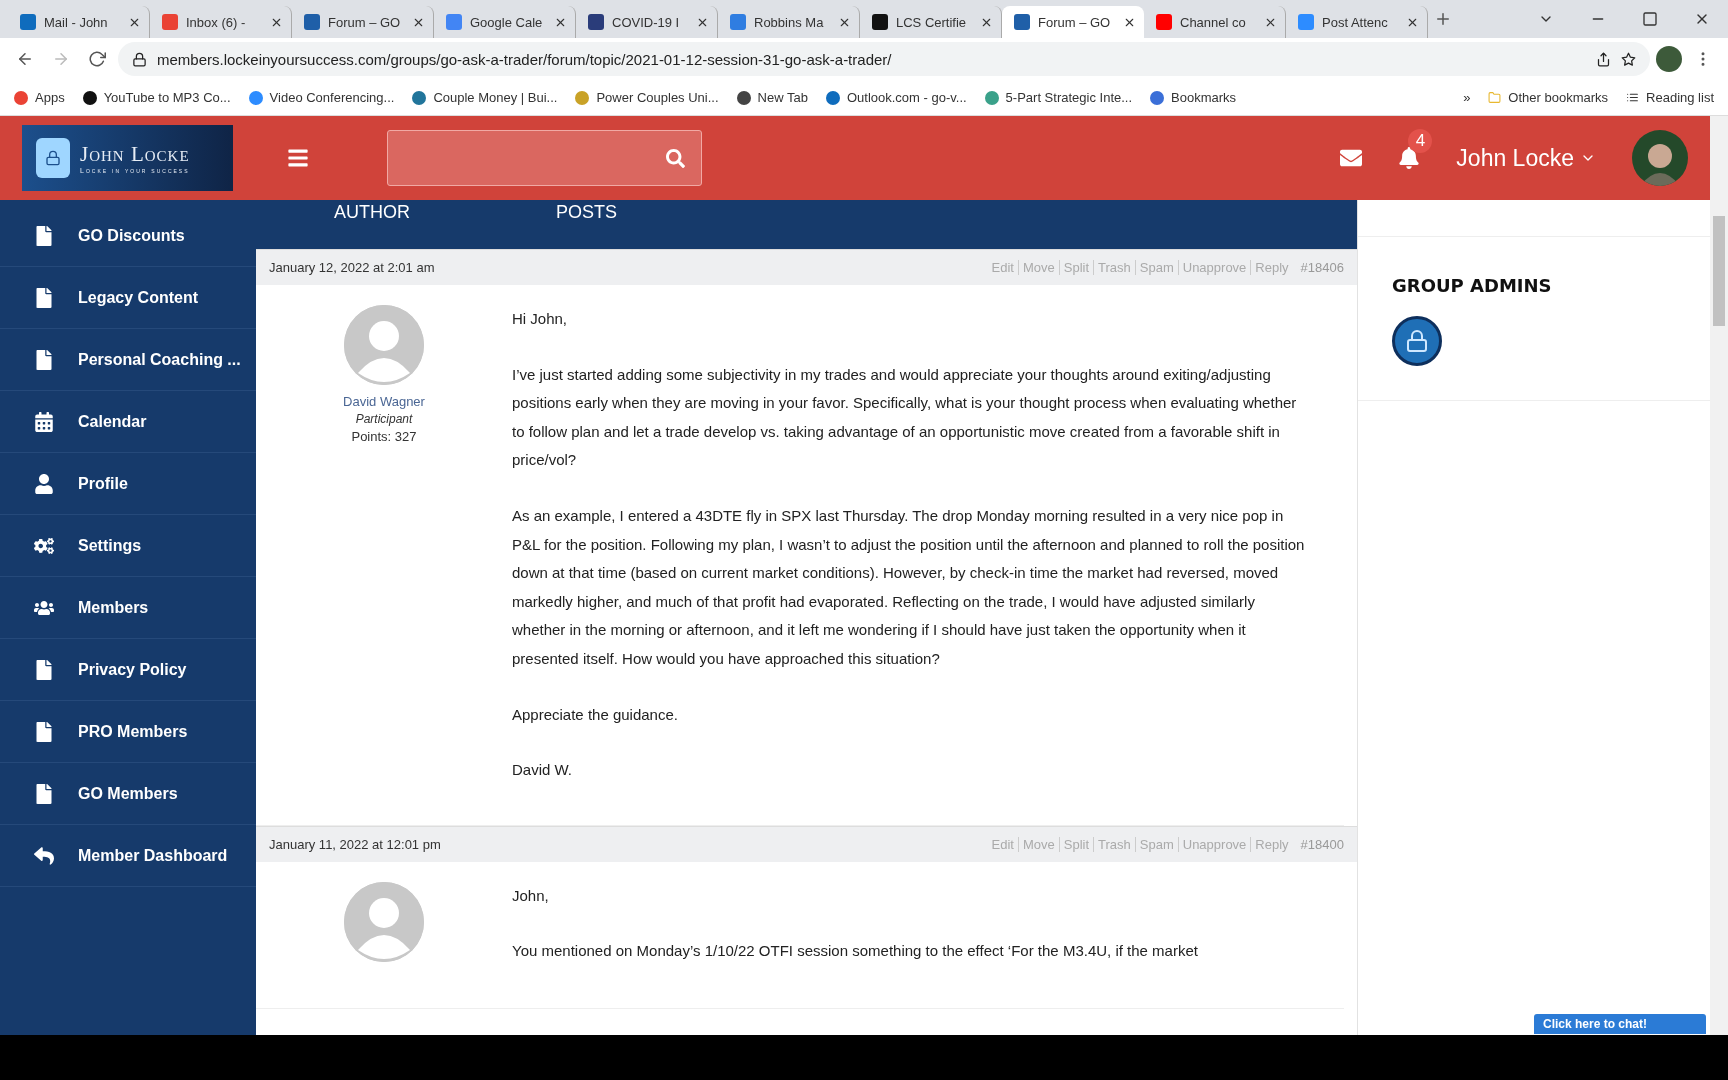 This screenshot has height=1080, width=1728. I want to click on column-header: AUTHOR, so click(372, 212).